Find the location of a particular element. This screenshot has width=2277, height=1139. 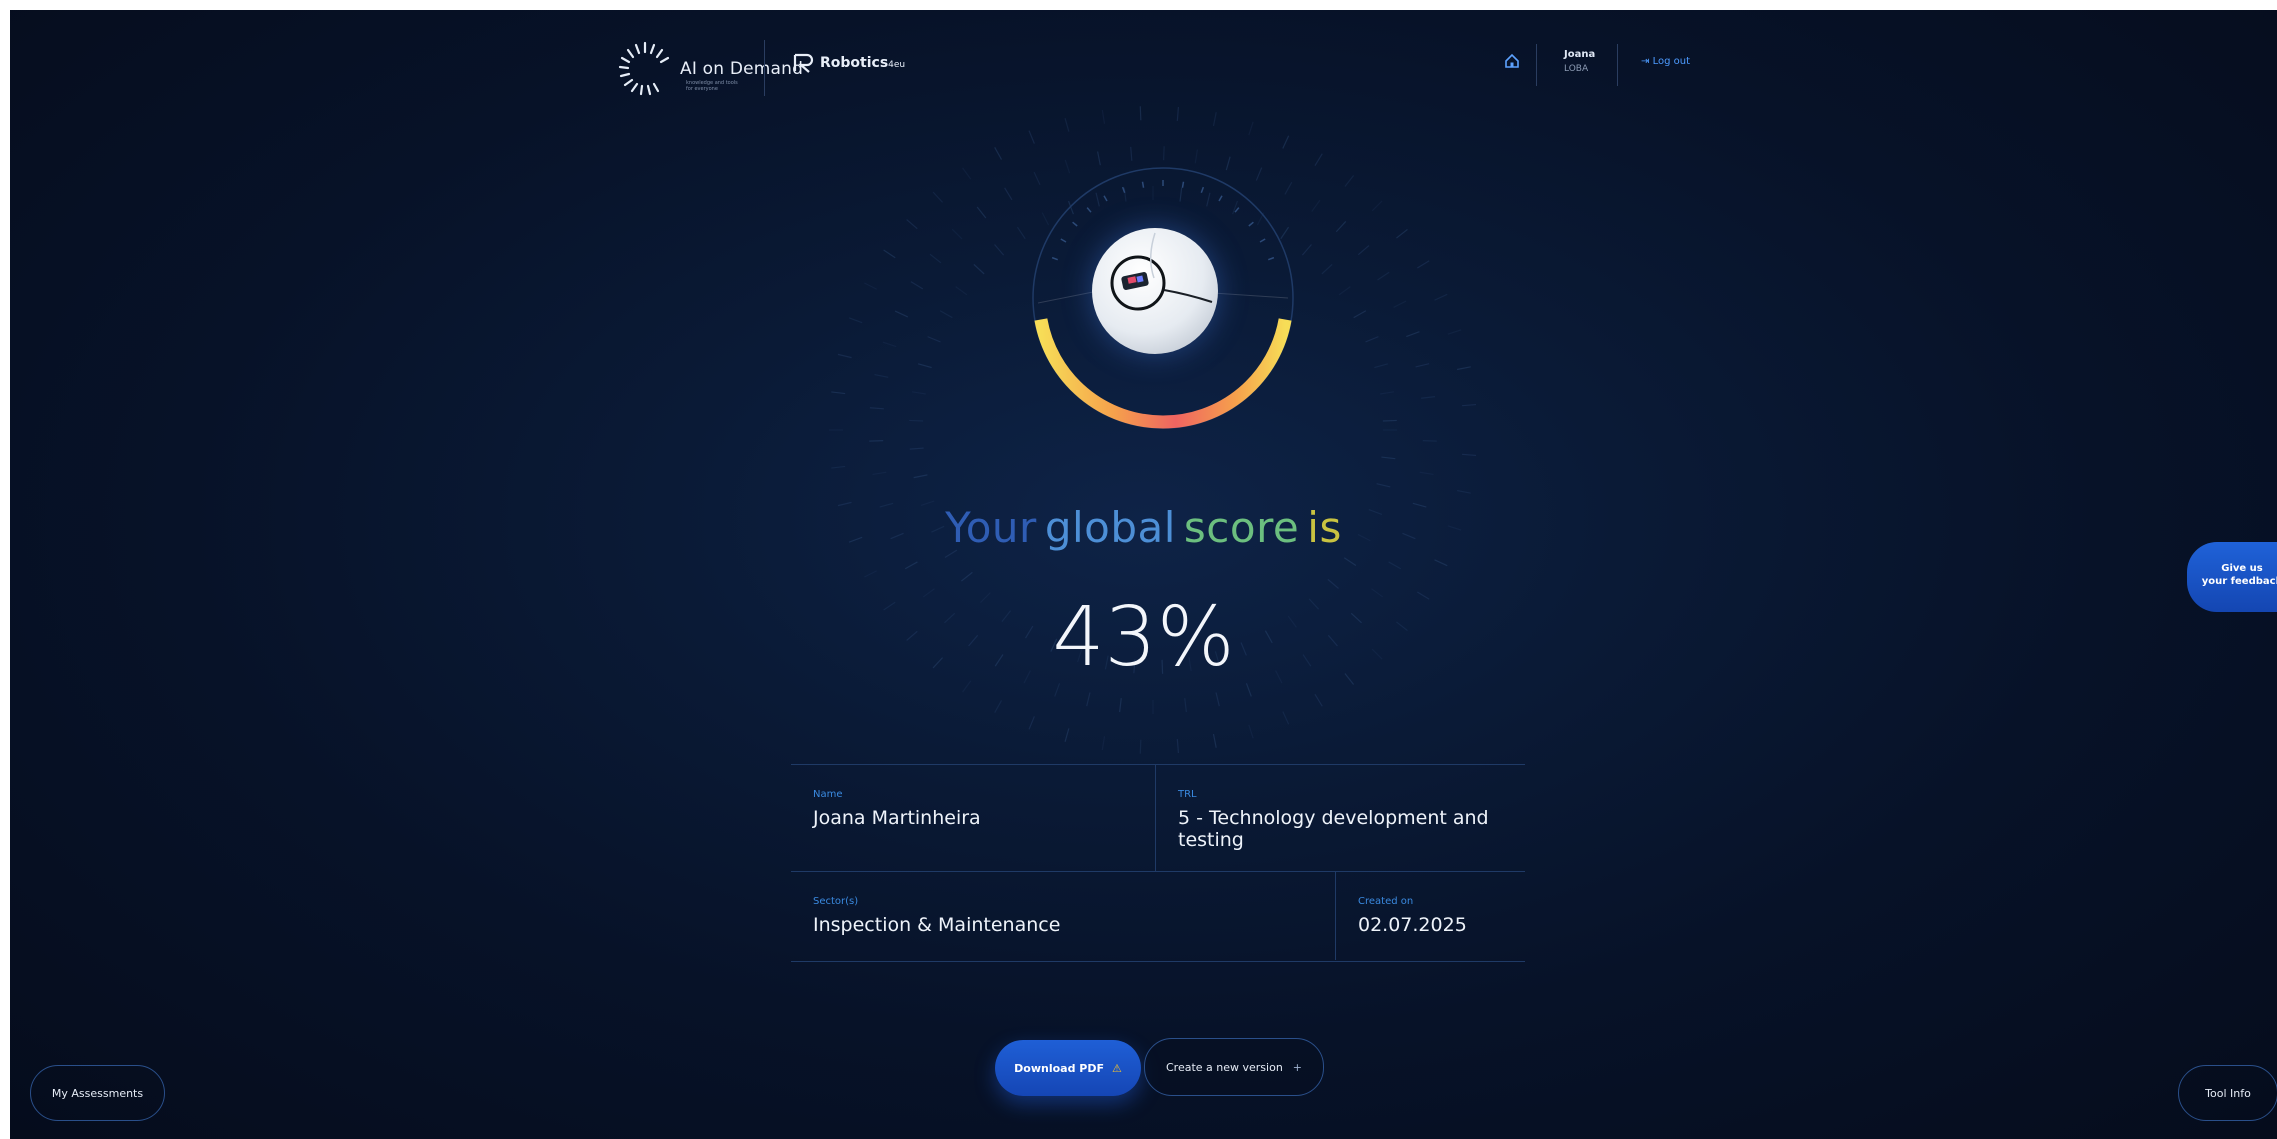

headline-word: score is located at coordinates (1241, 527).